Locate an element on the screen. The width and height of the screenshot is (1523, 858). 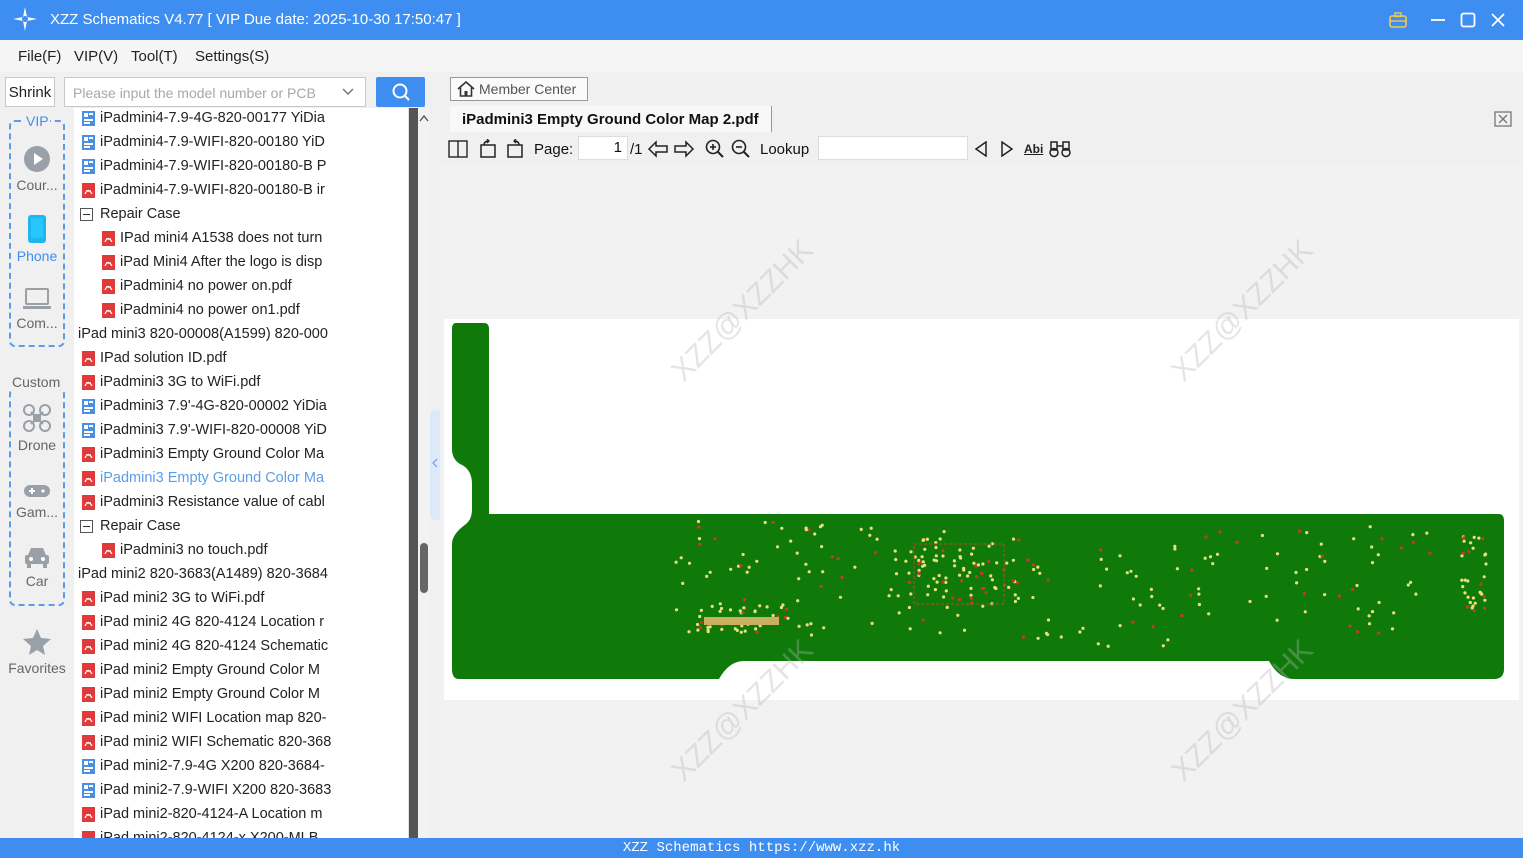
next-page-button is located at coordinates (684, 149).